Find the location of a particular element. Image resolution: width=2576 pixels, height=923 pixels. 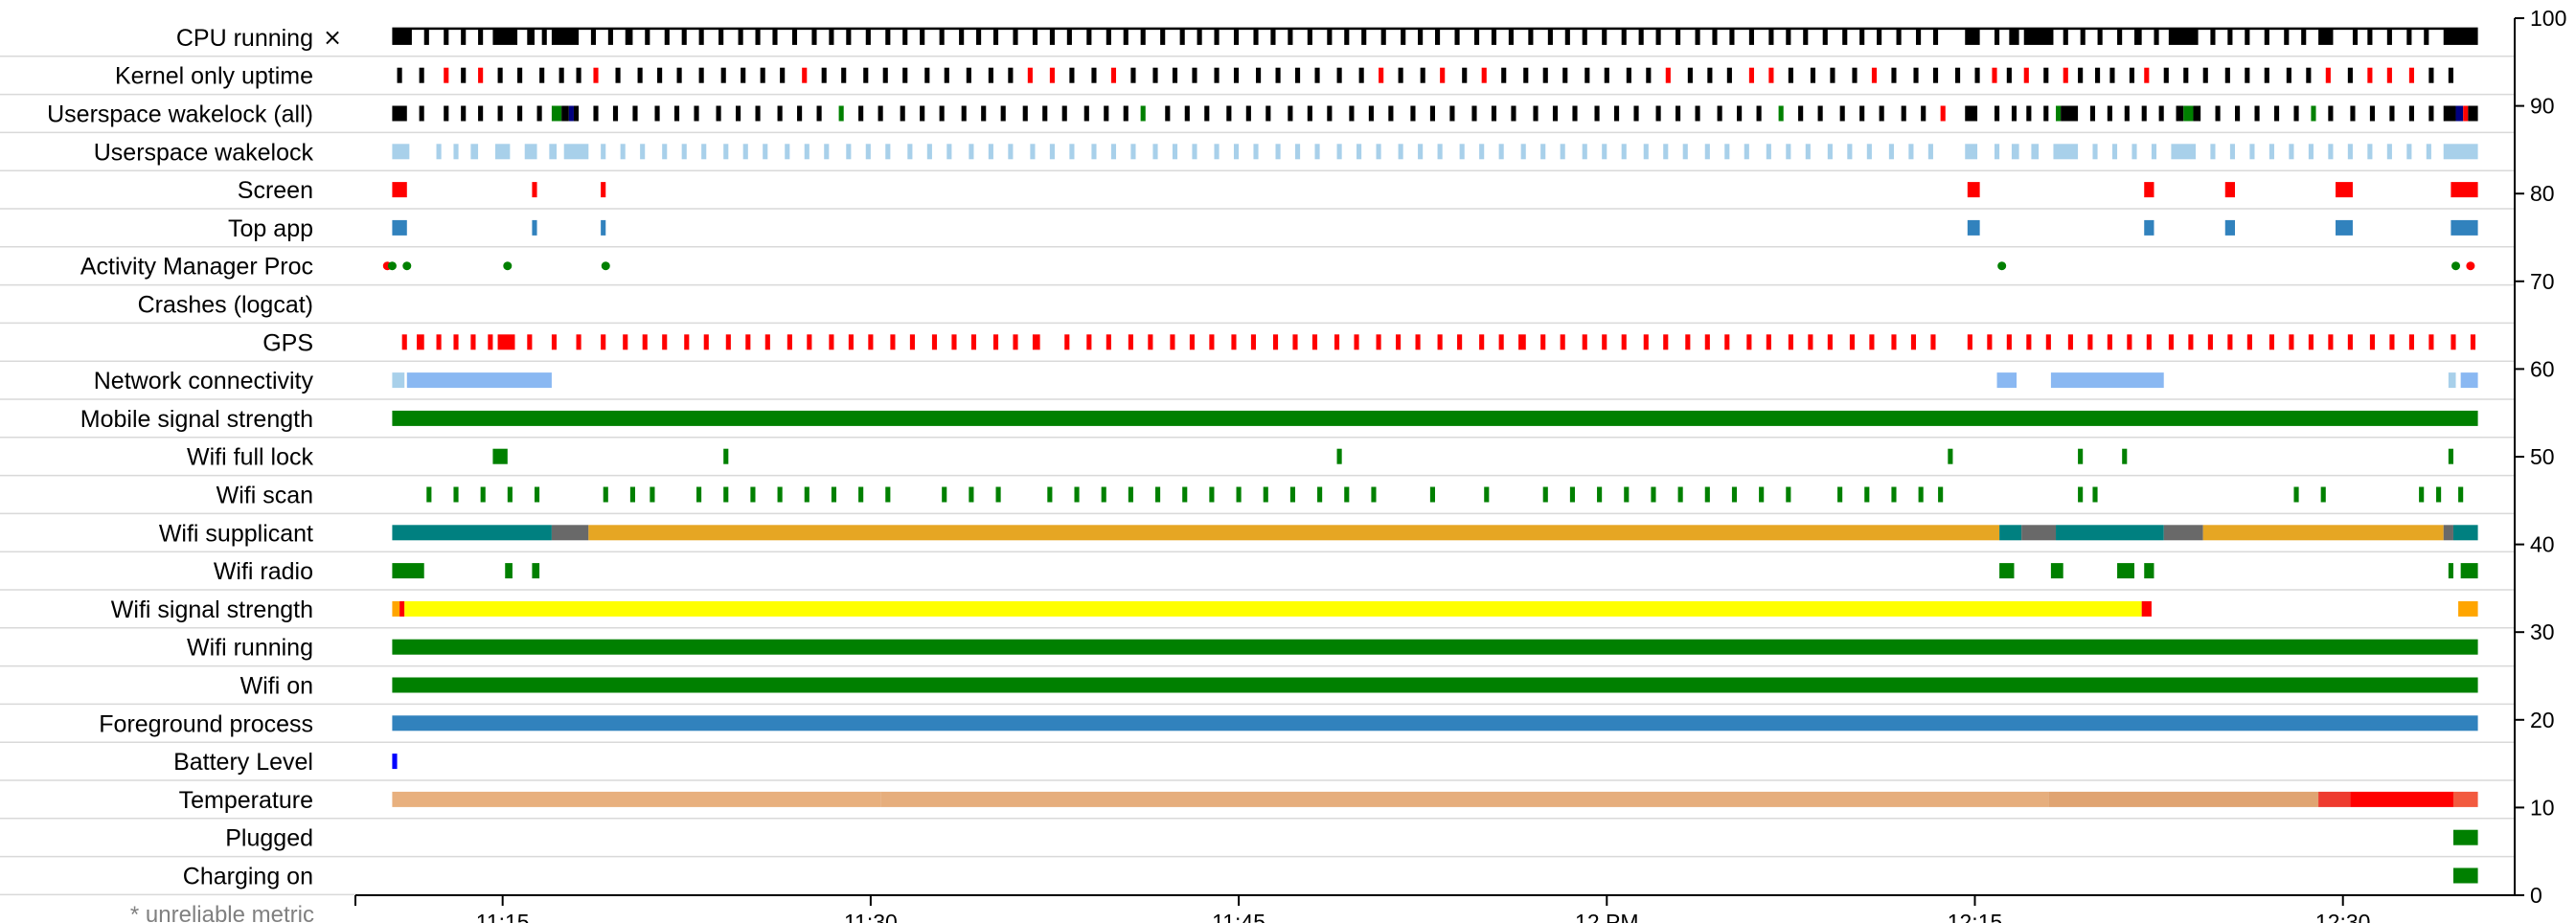

close-icon: × is located at coordinates (332, 37).